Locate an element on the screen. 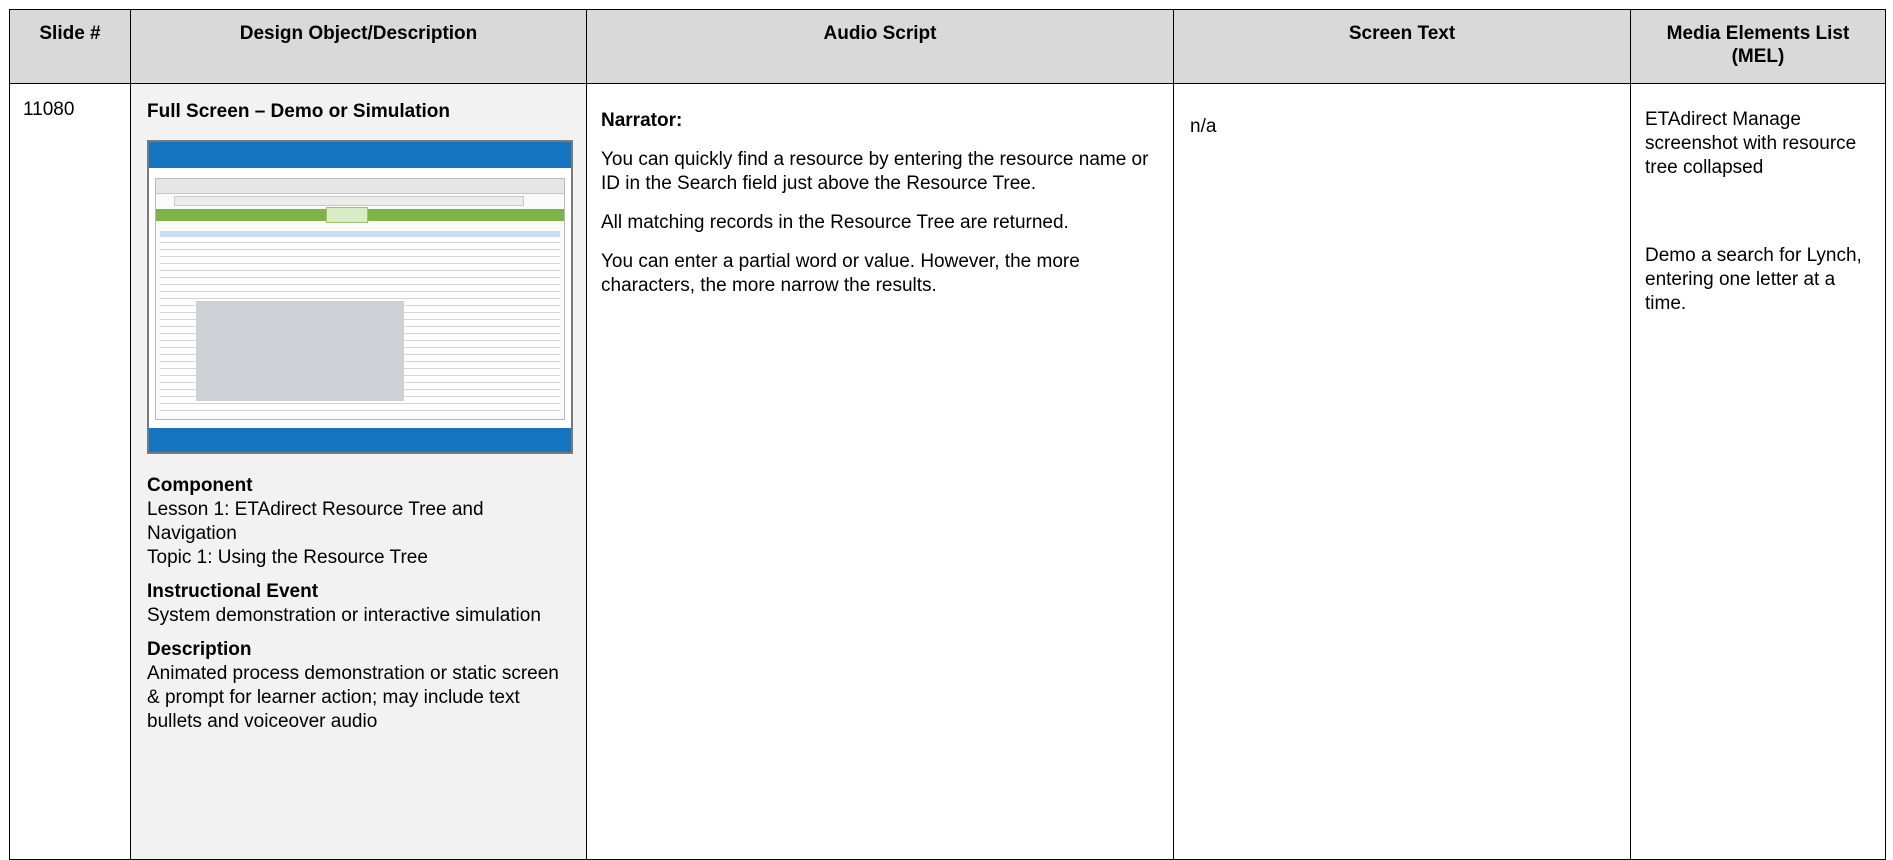 The width and height of the screenshot is (1893, 860). thumbnail-top-band is located at coordinates (360, 155).